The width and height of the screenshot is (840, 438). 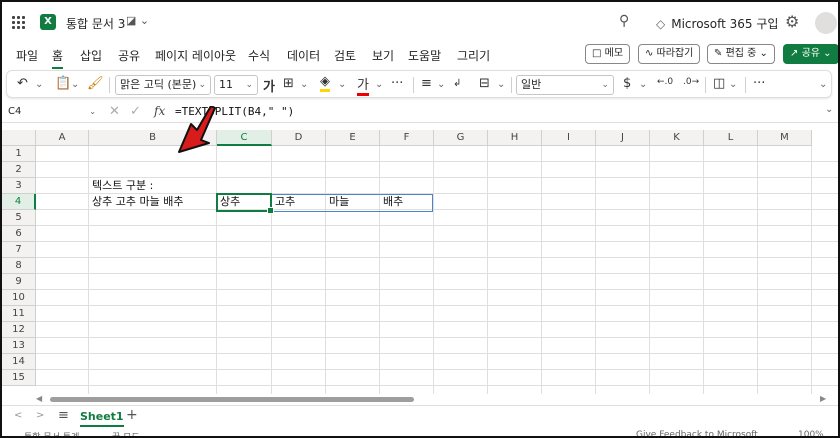 What do you see at coordinates (785, 138) in the screenshot?
I see `column-header-m: M` at bounding box center [785, 138].